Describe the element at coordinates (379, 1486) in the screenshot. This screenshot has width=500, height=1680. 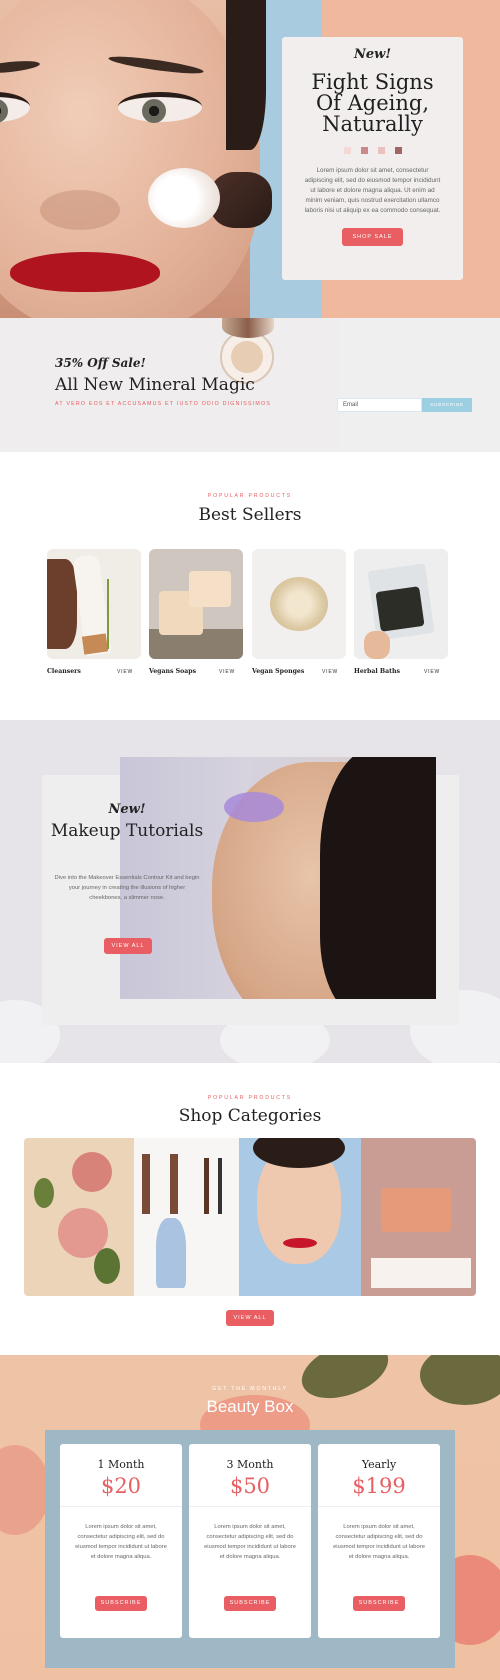
I see `plan-price: $199` at that location.